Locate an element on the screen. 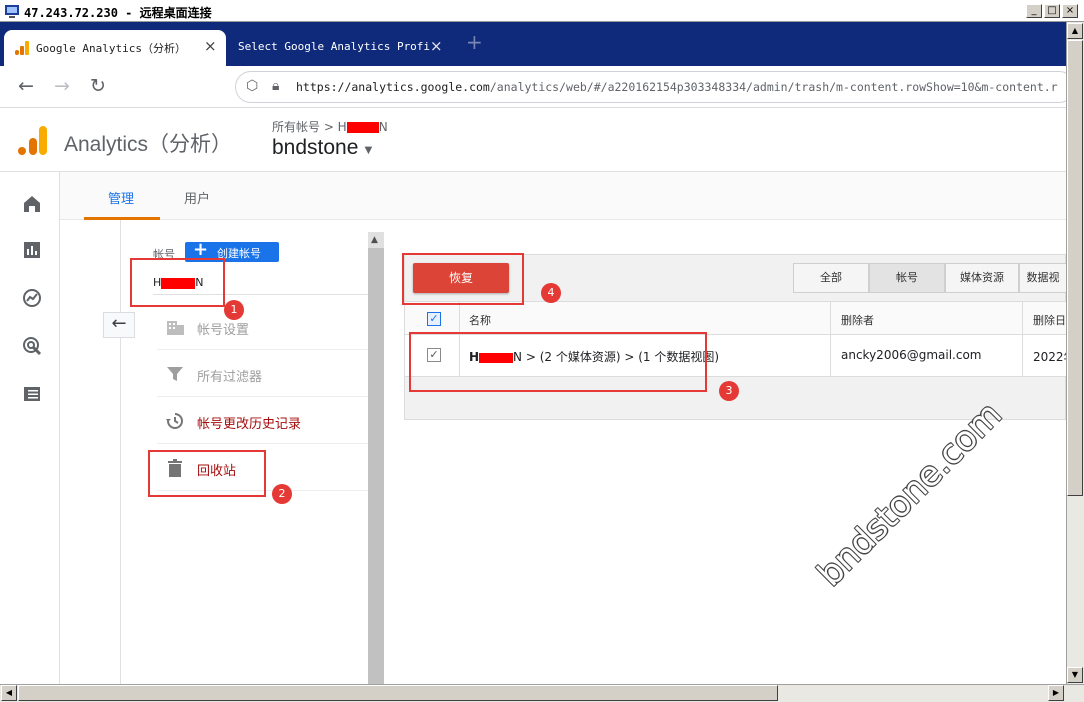  row-deleted-by: ancky2006@gmail.com is located at coordinates (911, 355).